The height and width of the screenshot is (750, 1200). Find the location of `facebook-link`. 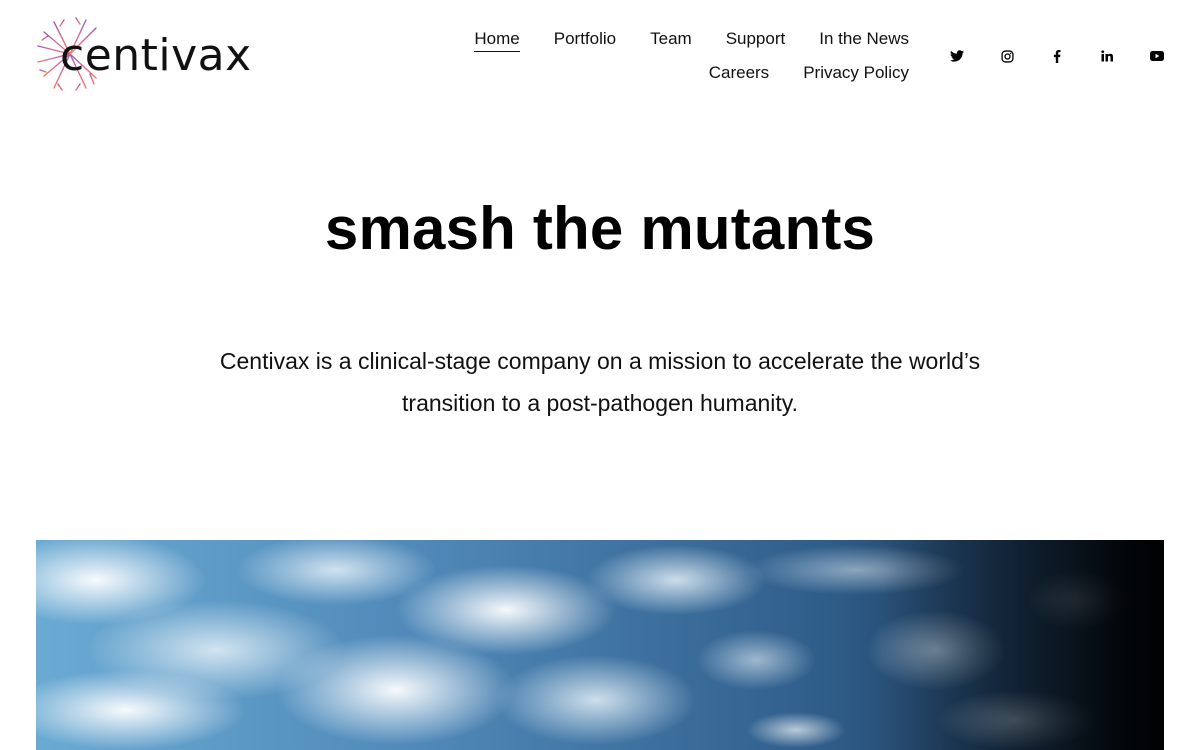

facebook-link is located at coordinates (1057, 56).